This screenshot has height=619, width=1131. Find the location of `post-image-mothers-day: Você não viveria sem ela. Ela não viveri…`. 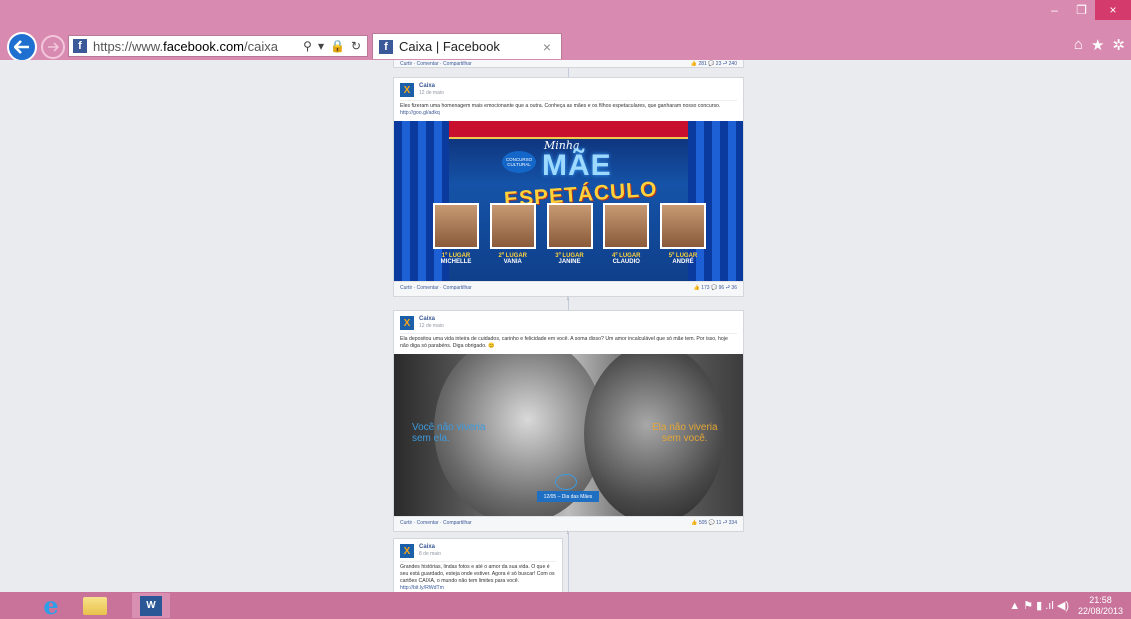

post-image-mothers-day: Você não viveria sem ela. Ela não viveri… is located at coordinates (568, 435).